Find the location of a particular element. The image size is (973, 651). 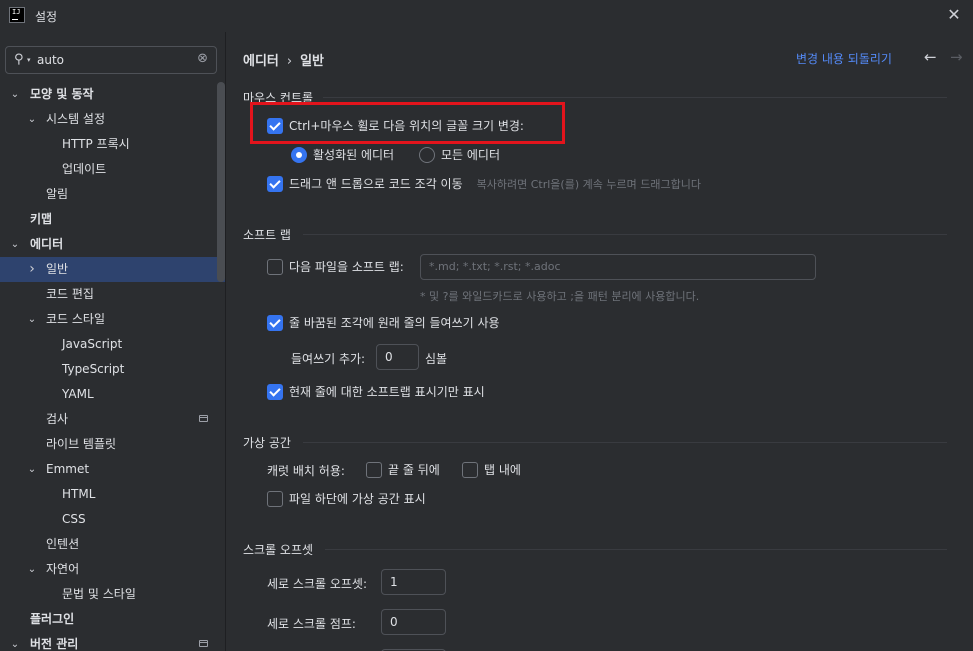

sidebar-item: 업데이트 is located at coordinates (112, 169).